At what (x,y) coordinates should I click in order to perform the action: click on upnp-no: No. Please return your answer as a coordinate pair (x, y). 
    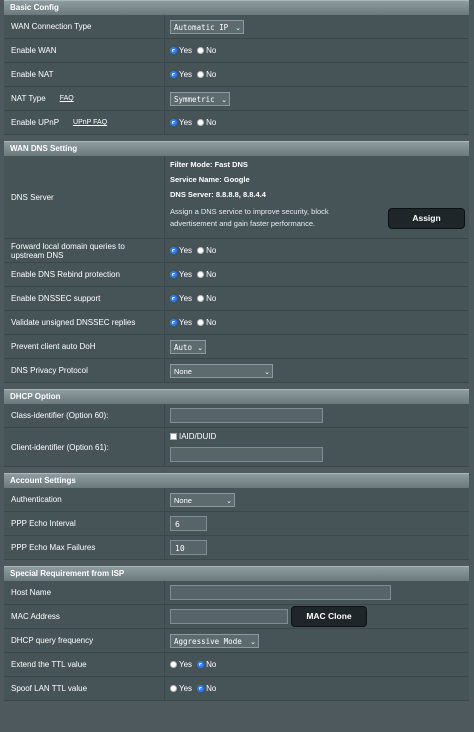
    Looking at the image, I should click on (206, 122).